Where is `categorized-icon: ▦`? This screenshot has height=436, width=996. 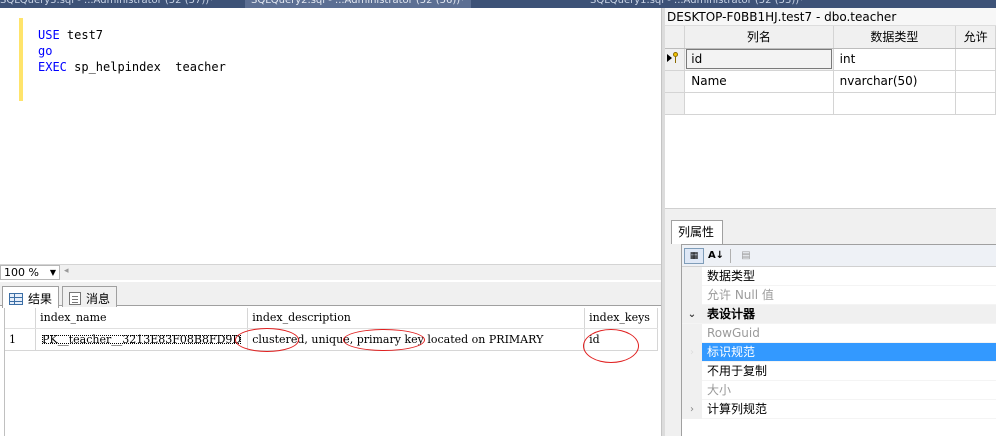
categorized-icon: ▦ is located at coordinates (694, 256).